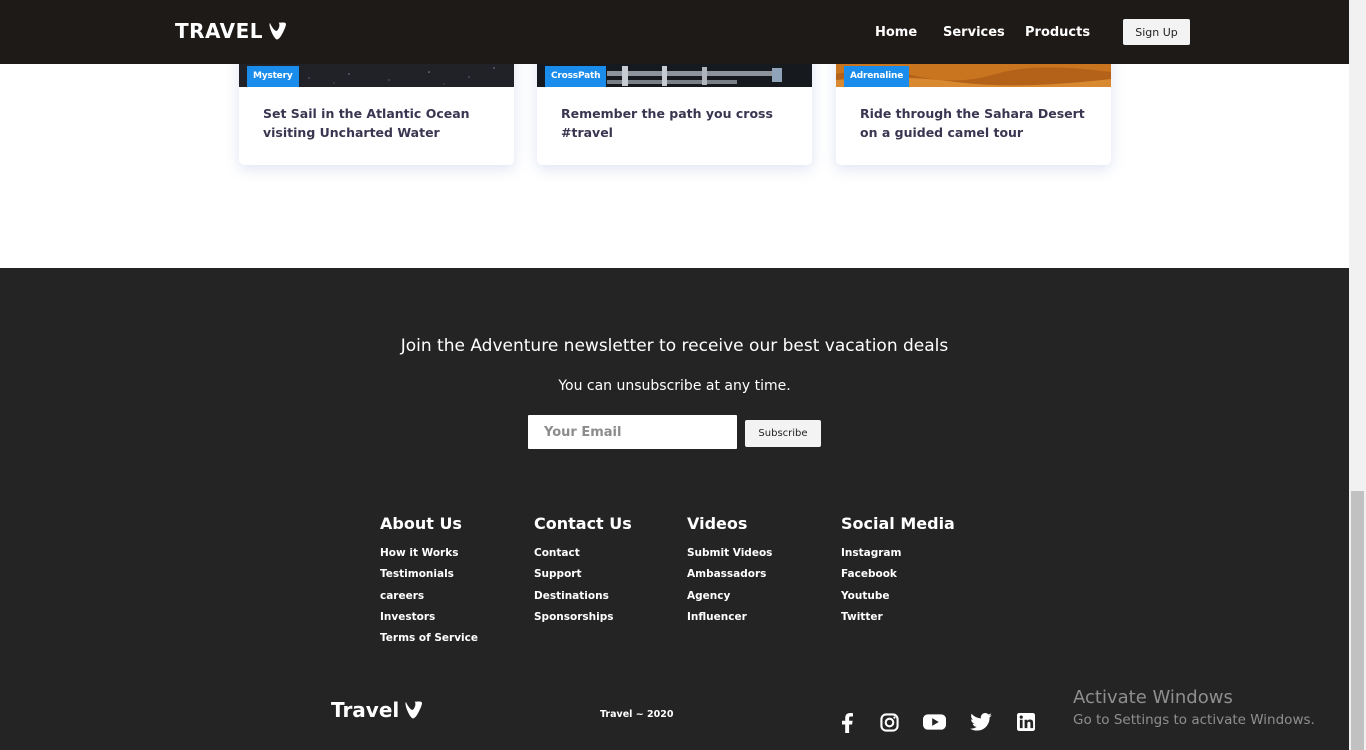 This screenshot has height=750, width=1366. What do you see at coordinates (429, 596) in the screenshot?
I see `footer-link-careers: careers` at bounding box center [429, 596].